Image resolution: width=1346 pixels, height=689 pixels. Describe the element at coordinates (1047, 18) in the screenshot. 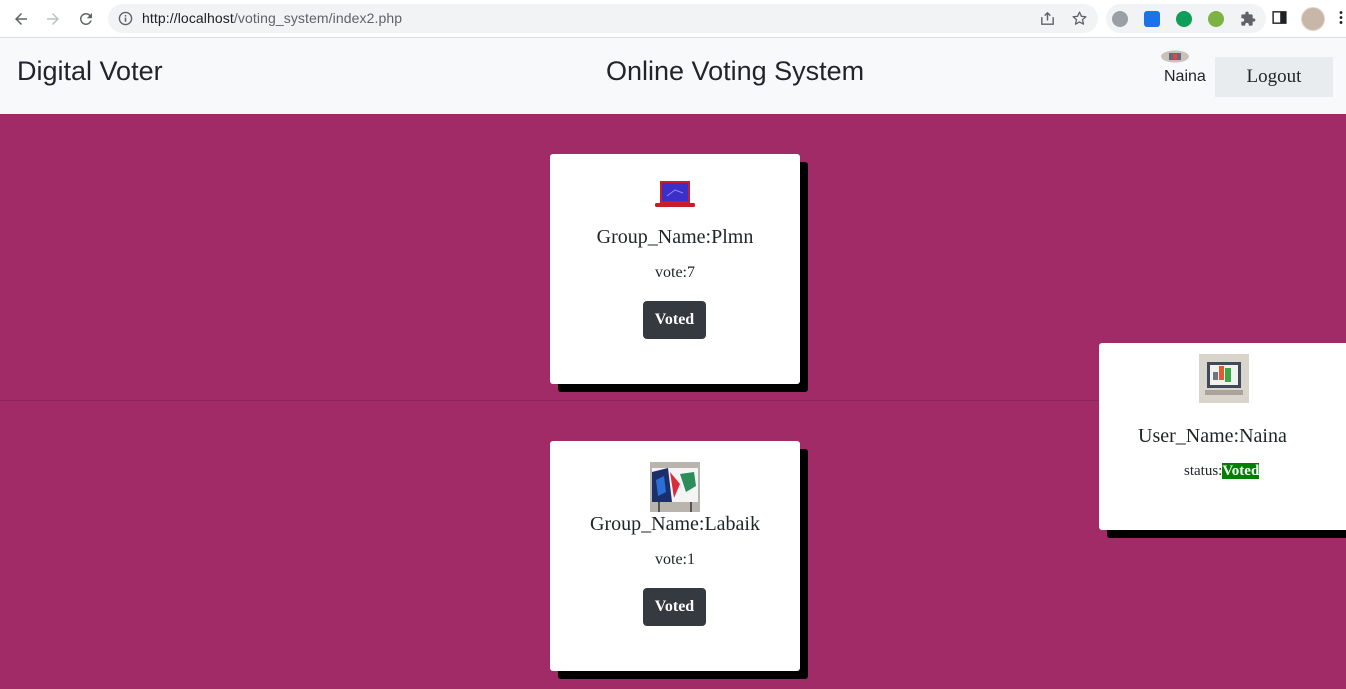

I see `share-icon` at that location.